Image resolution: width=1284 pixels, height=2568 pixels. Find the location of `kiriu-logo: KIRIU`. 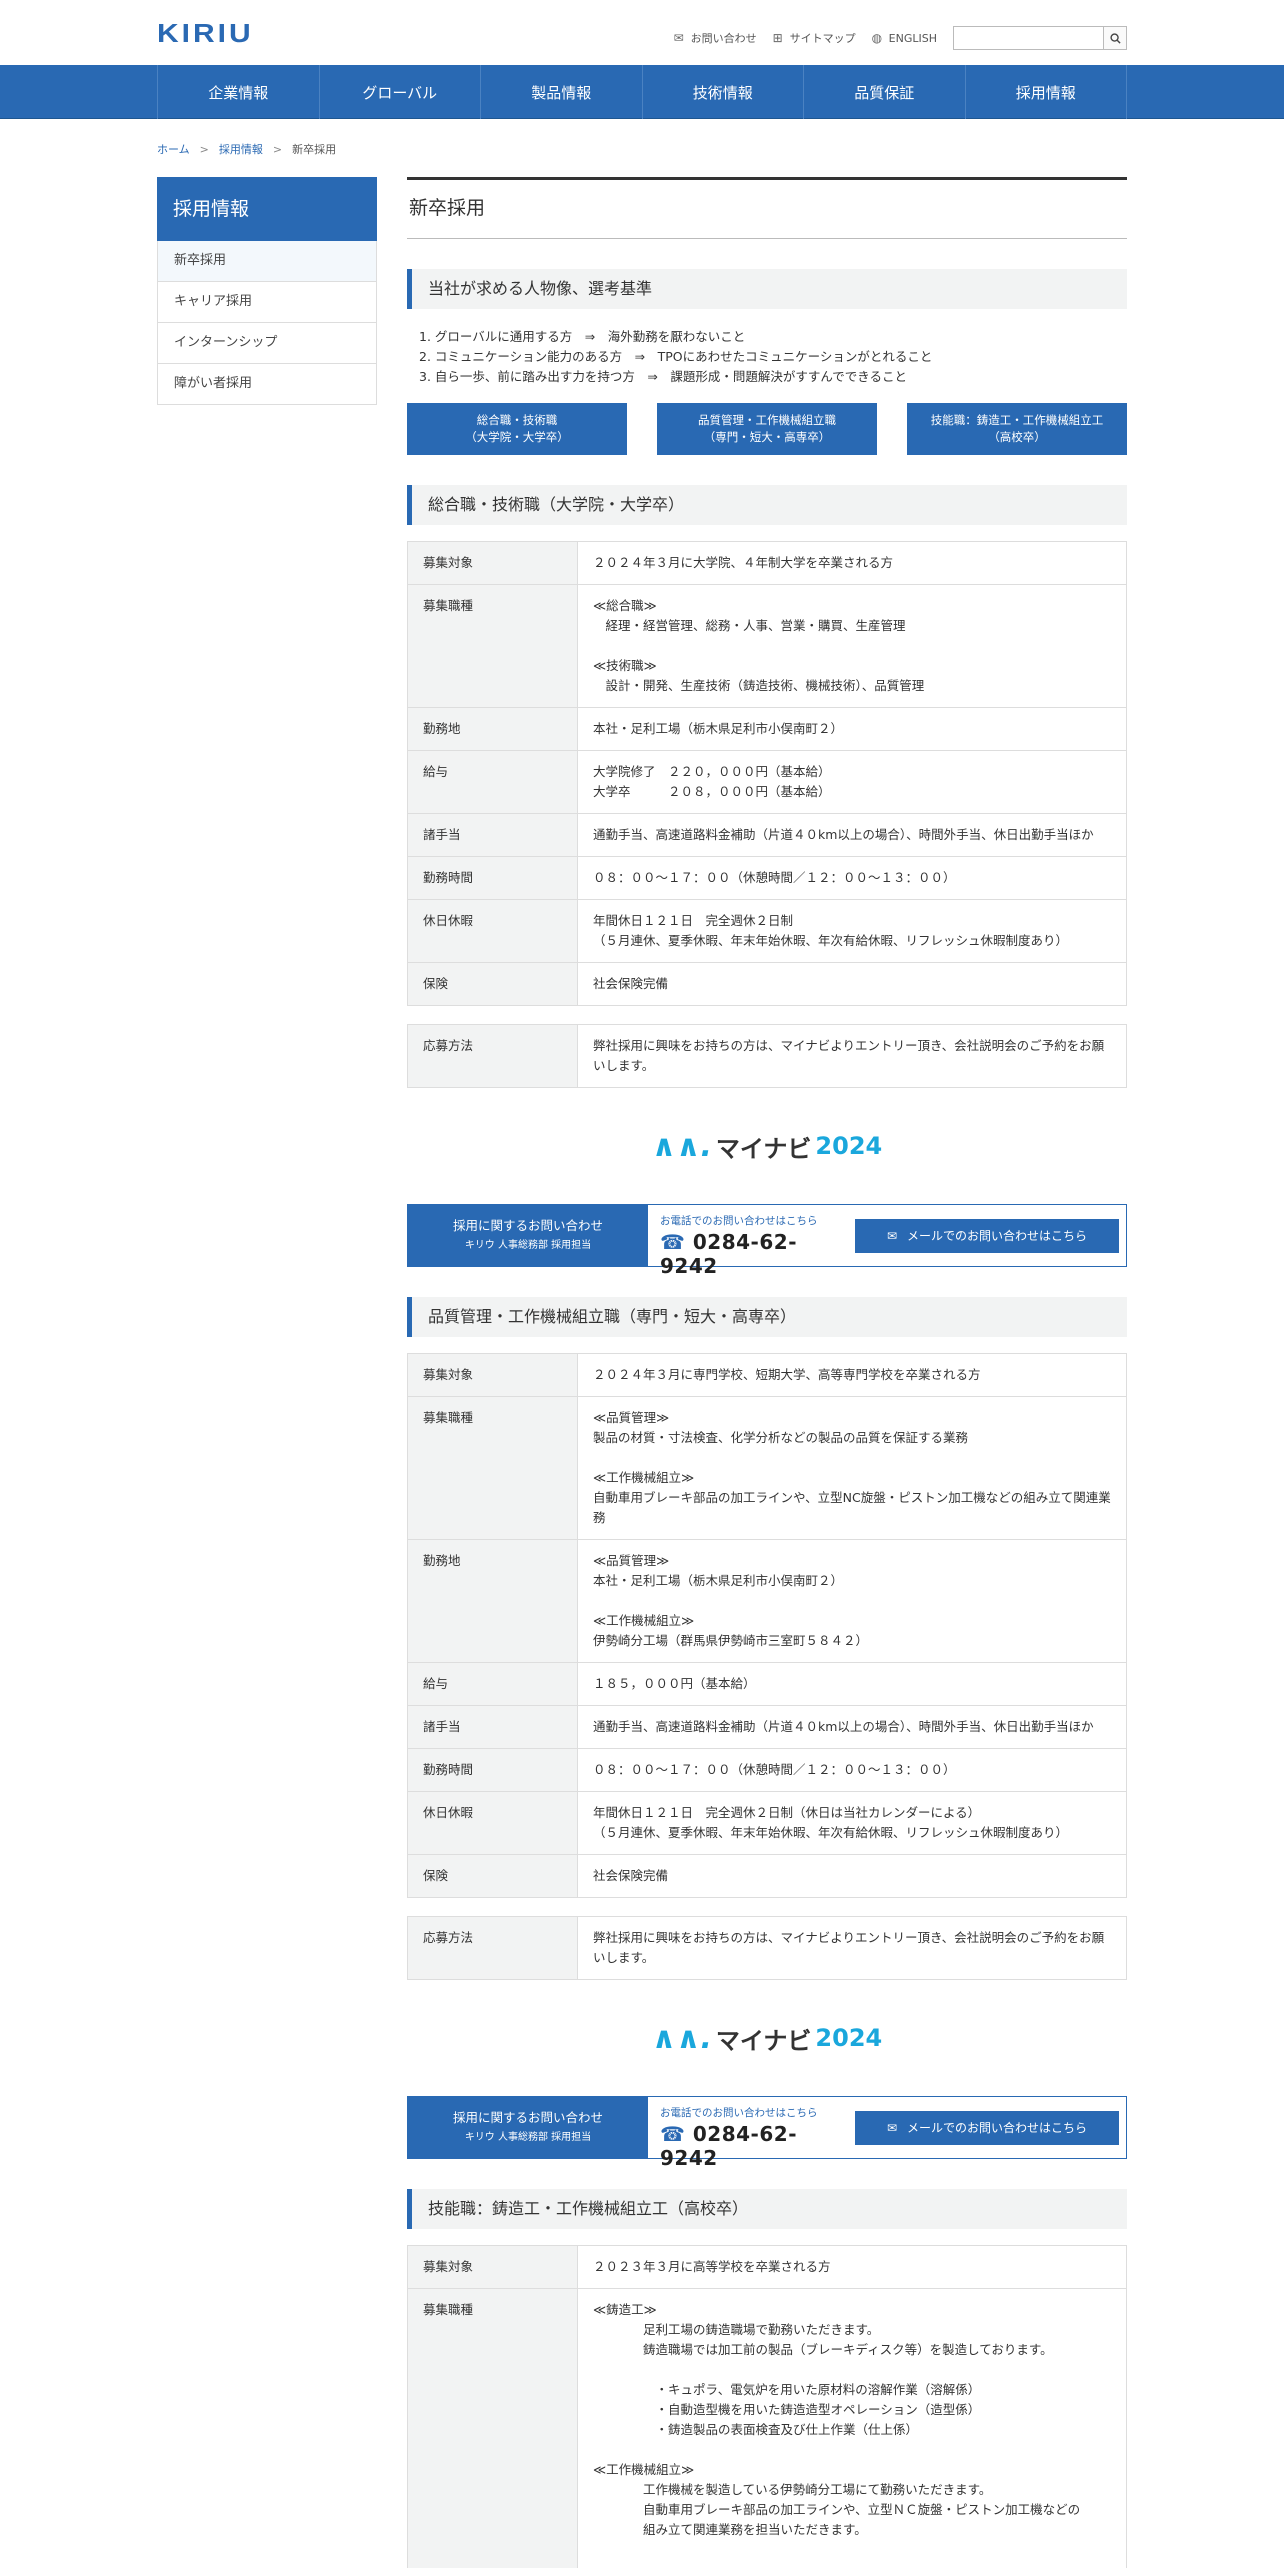

kiriu-logo: KIRIU is located at coordinates (205, 34).